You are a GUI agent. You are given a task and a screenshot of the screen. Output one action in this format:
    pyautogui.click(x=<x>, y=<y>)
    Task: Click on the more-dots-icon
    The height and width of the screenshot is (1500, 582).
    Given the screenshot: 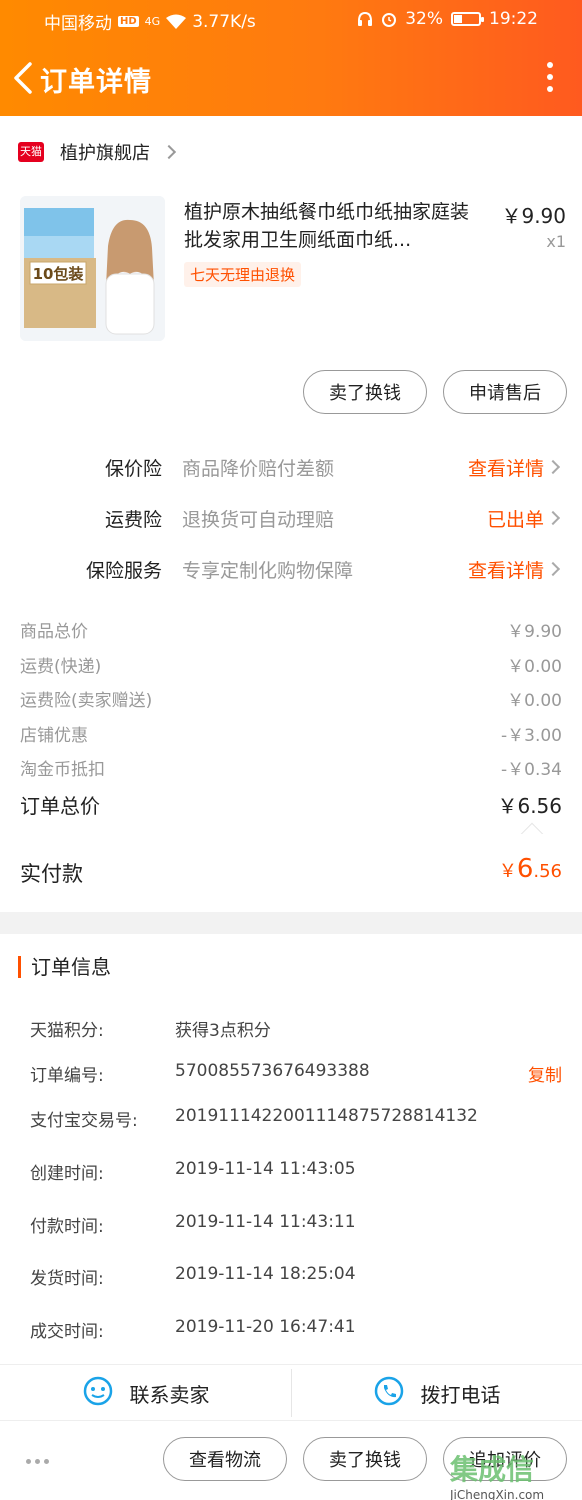 What is the action you would take?
    pyautogui.click(x=37, y=1461)
    